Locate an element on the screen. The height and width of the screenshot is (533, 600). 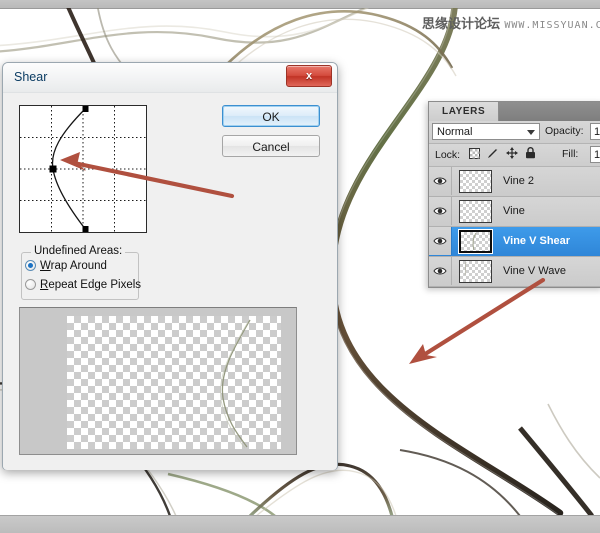
radio-repeat-edge-label: epeat Edge Pixels is located at coordinates (95, 285).